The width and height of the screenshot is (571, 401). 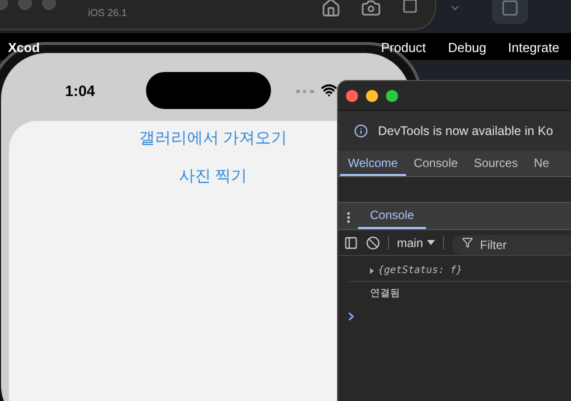 What do you see at coordinates (392, 96) in the screenshot?
I see `zoom-button` at bounding box center [392, 96].